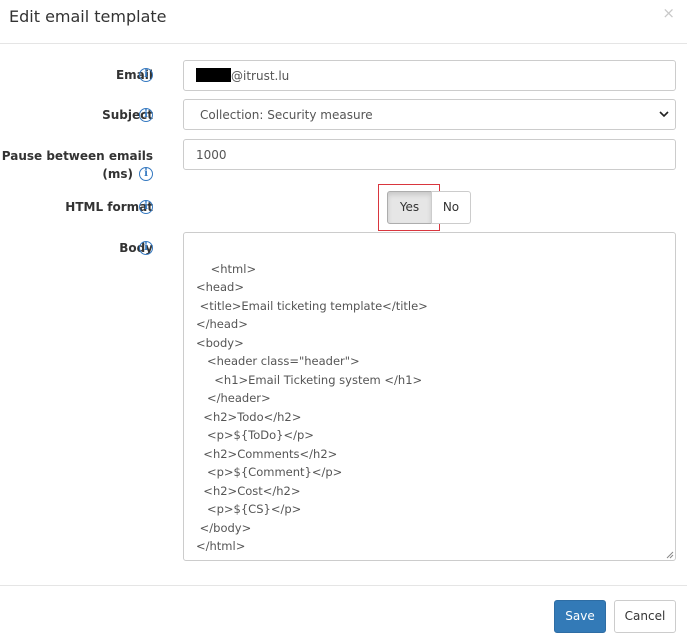 The width and height of the screenshot is (687, 642). Describe the element at coordinates (429, 75) in the screenshot. I see `email-field: @itrust.lu` at that location.